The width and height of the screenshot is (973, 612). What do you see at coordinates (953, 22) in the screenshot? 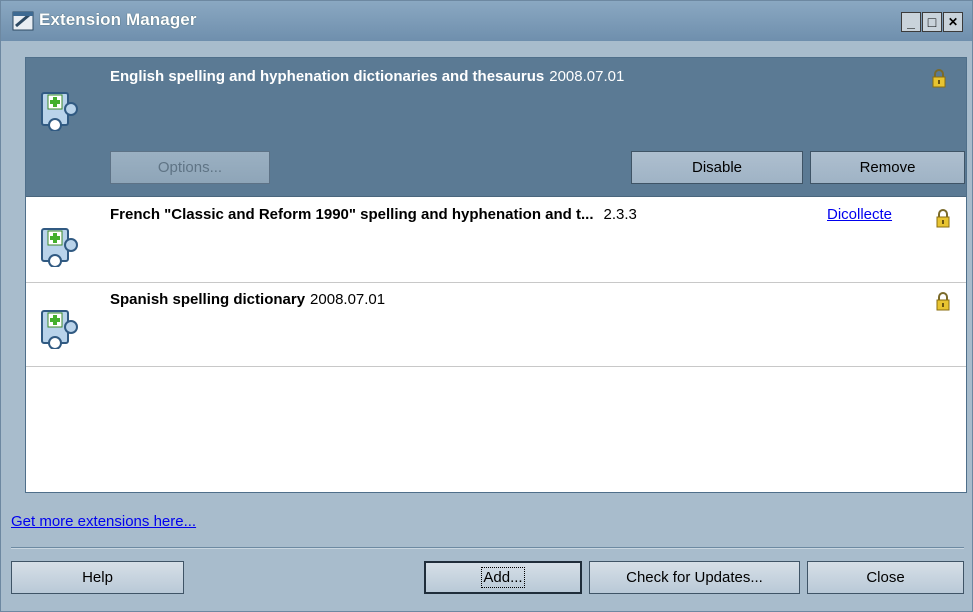
I see `close-window-button: ✕` at bounding box center [953, 22].